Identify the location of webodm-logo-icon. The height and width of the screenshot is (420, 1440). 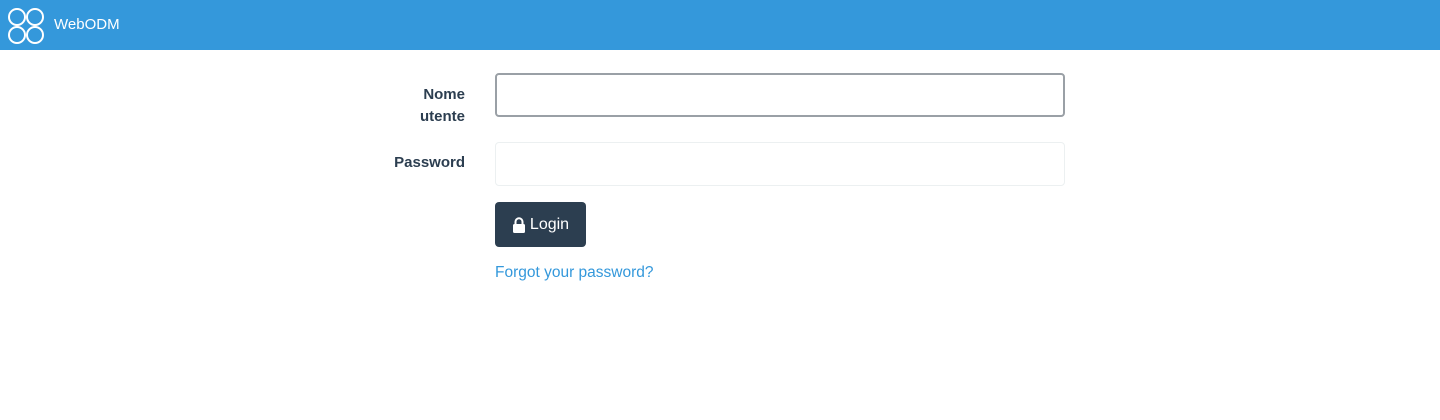
(26, 26).